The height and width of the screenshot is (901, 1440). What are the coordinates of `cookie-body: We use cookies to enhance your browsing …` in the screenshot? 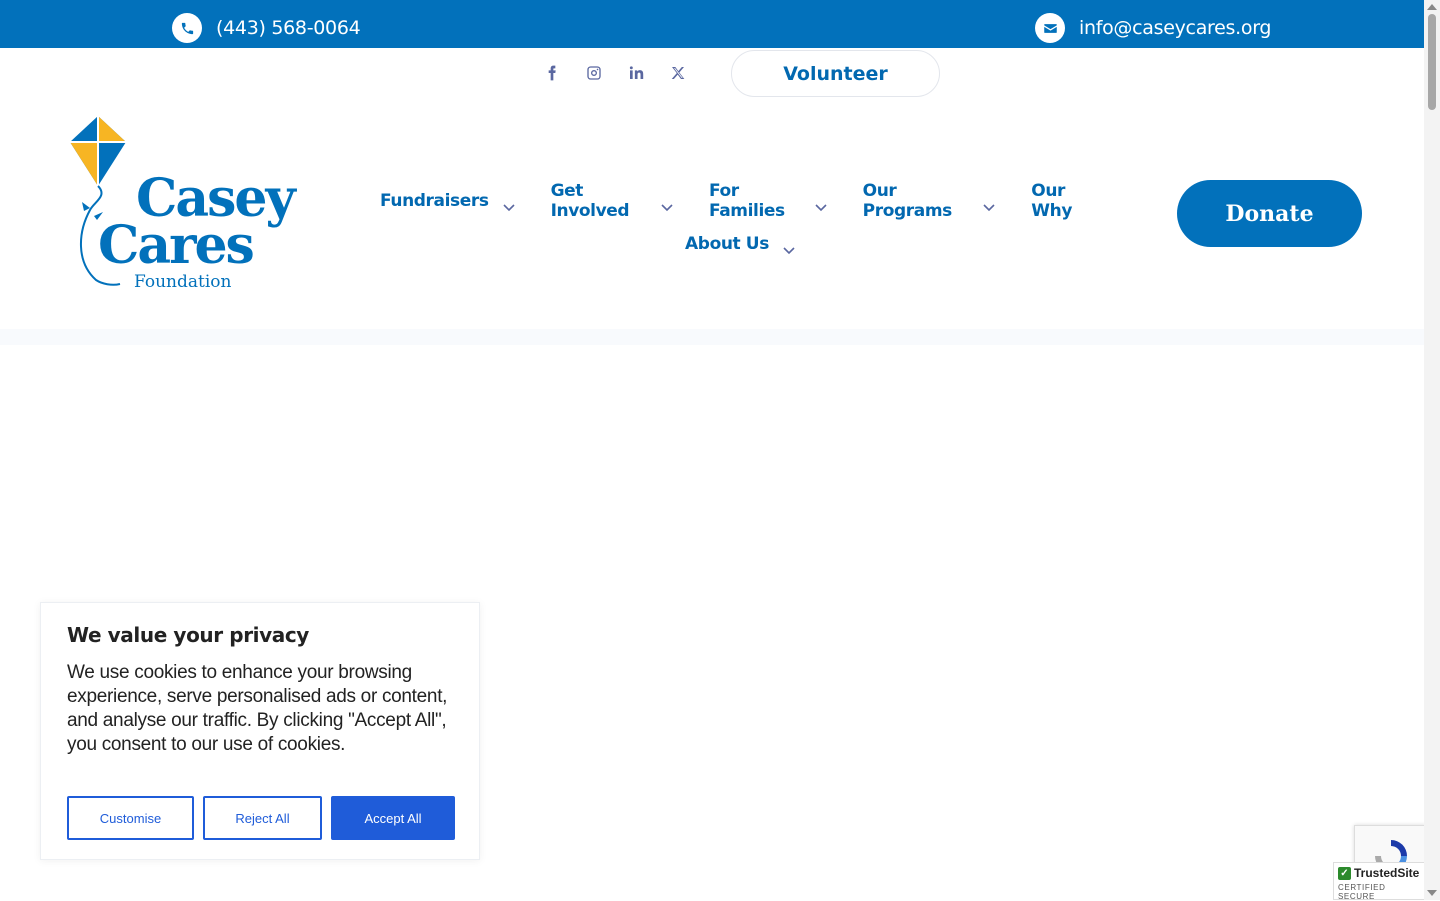 It's located at (257, 708).